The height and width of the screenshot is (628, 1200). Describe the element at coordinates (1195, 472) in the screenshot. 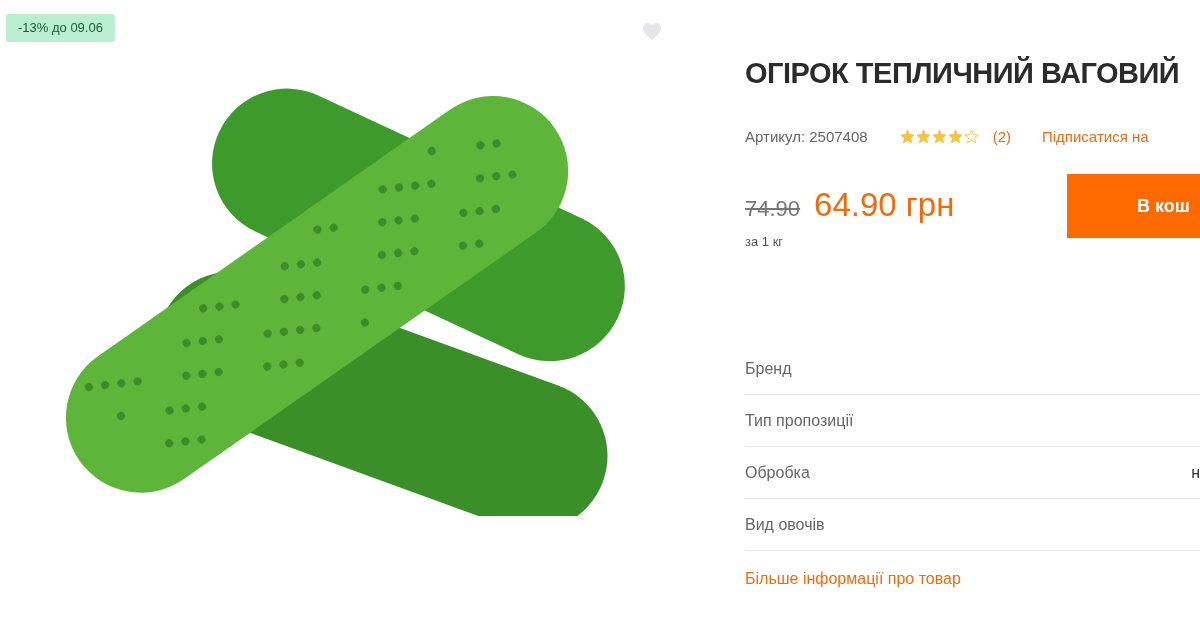

I see `spec-value: н` at that location.